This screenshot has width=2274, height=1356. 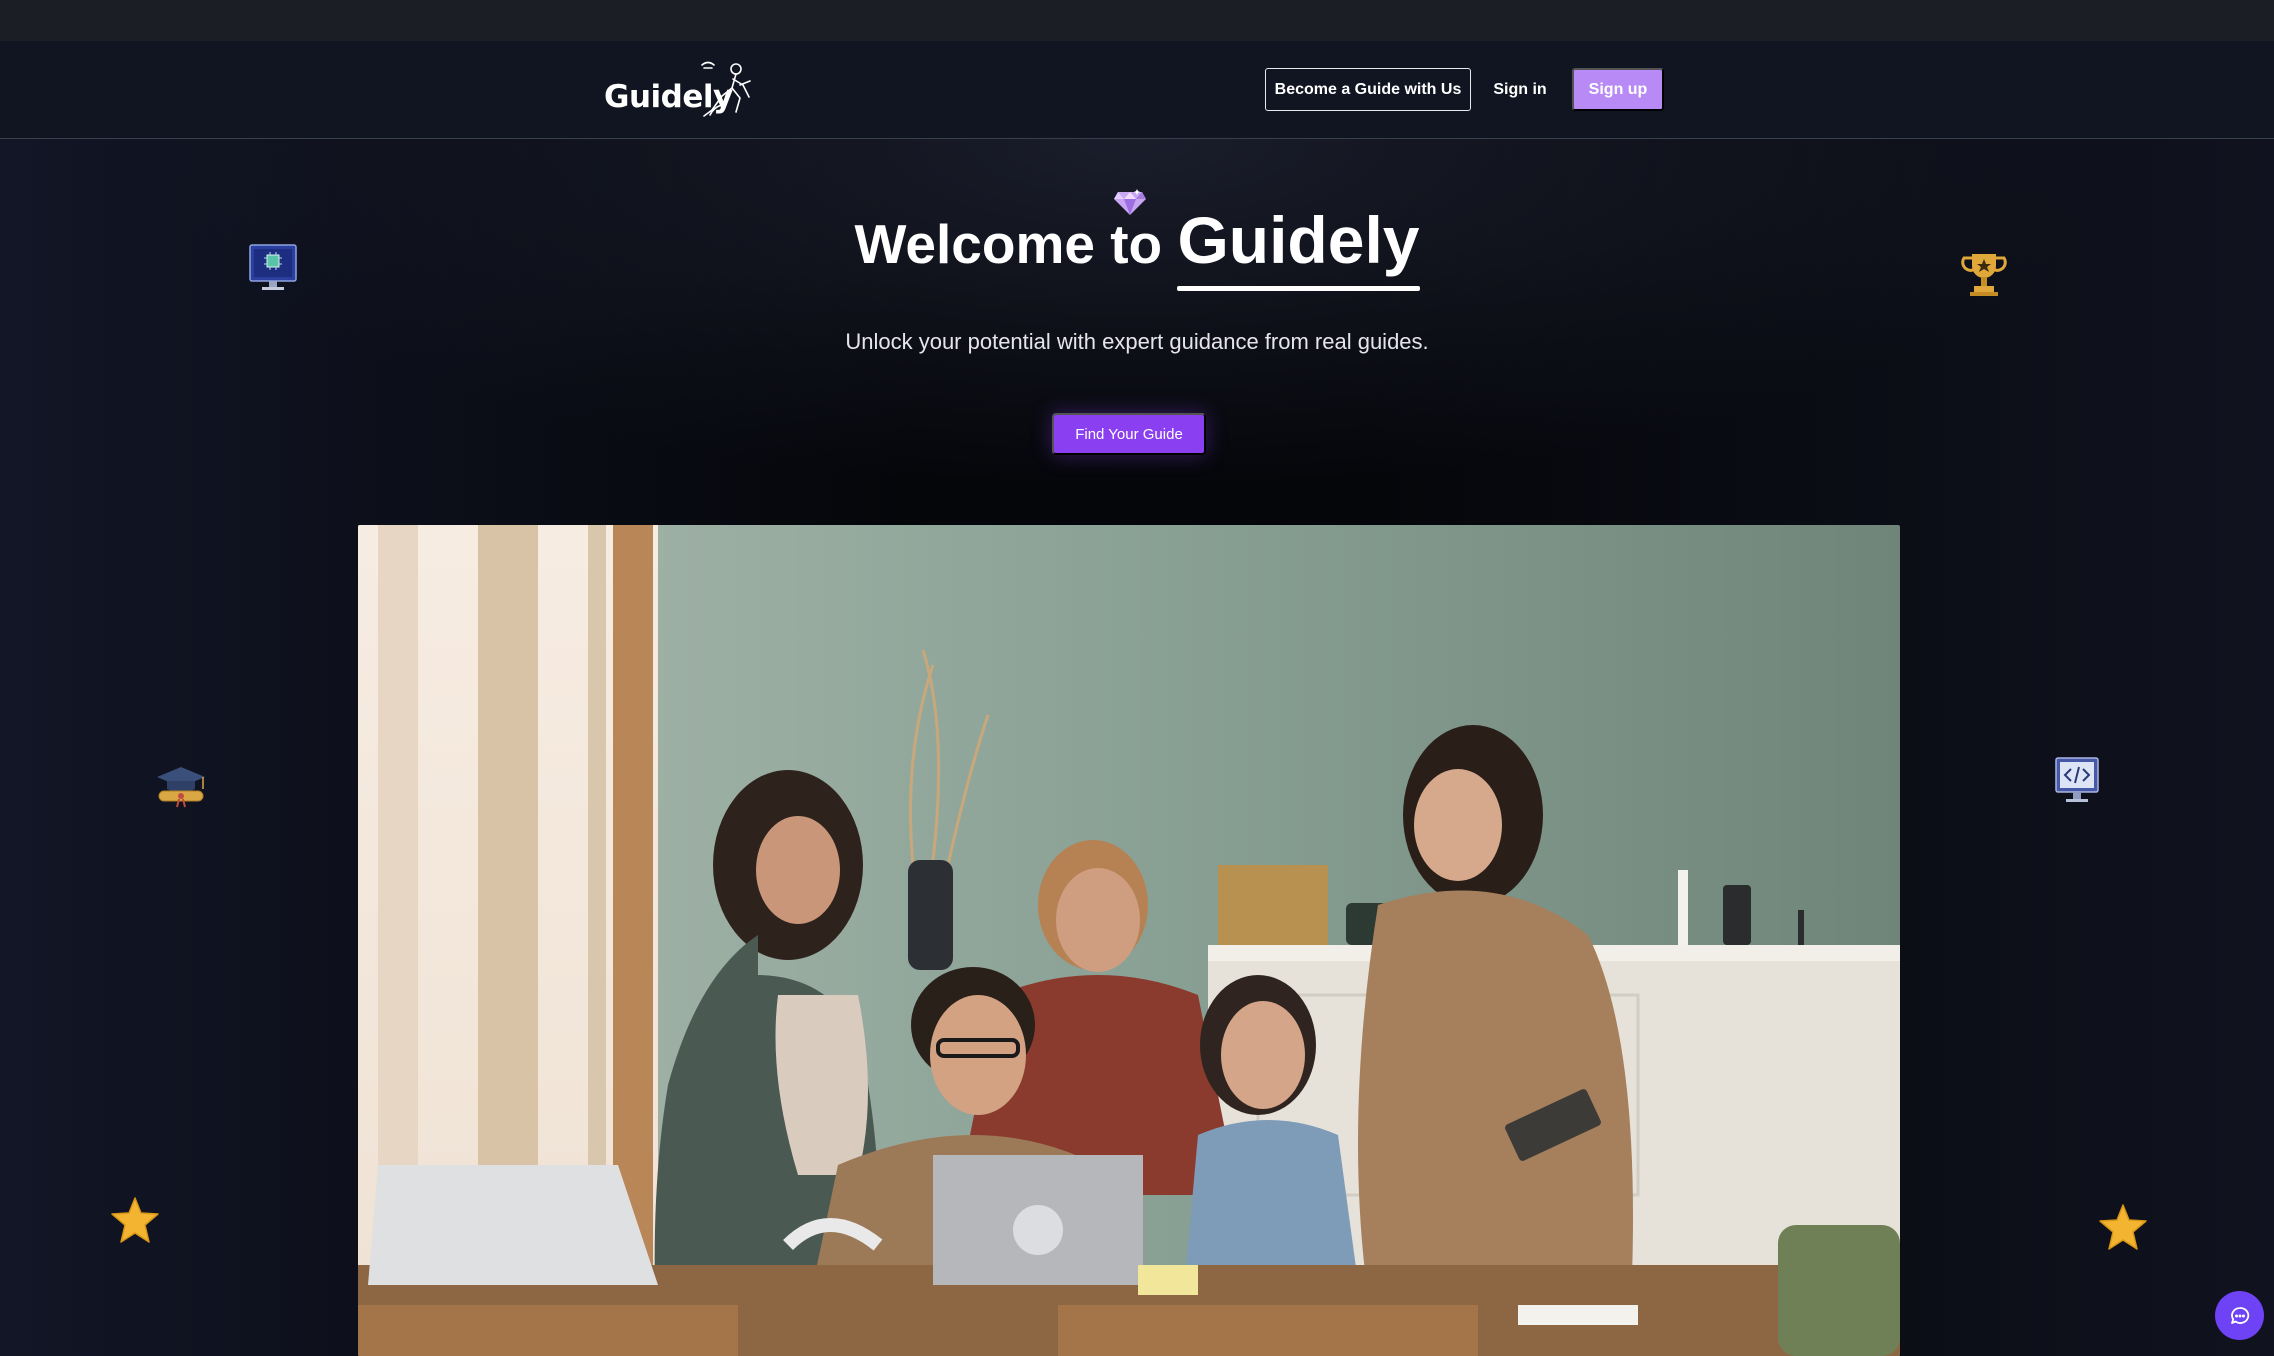 I want to click on code-monitor-icon, so click(x=2077, y=779).